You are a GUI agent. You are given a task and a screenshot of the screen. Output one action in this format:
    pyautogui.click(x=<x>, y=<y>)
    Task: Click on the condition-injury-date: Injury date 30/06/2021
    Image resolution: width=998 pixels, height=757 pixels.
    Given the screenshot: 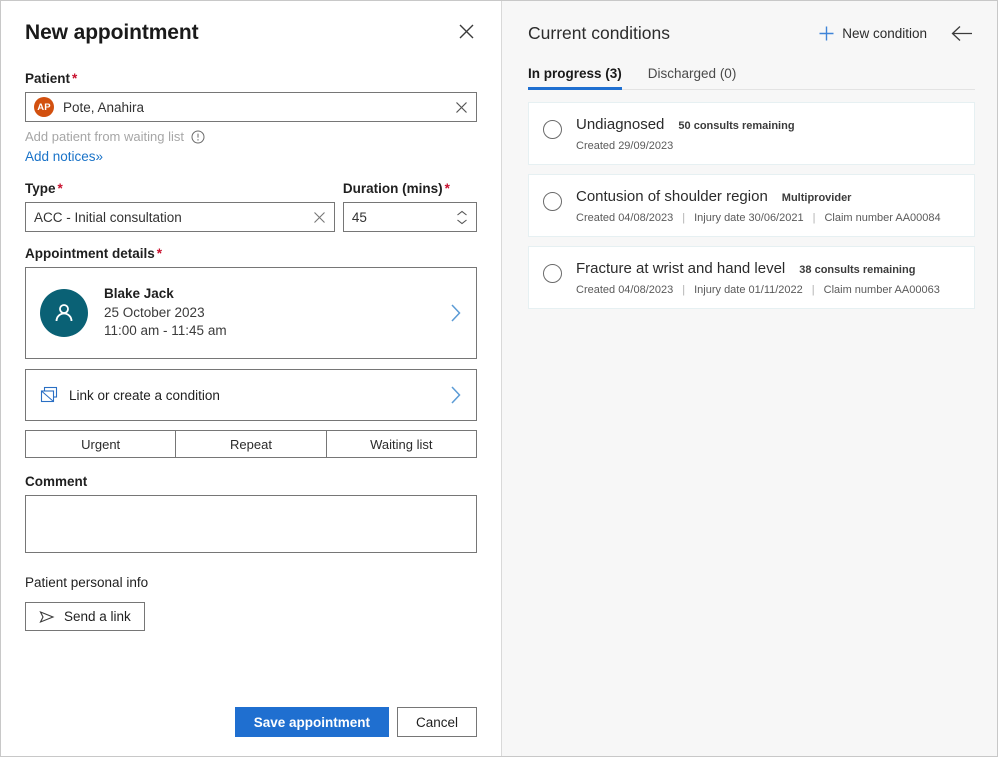 What is the action you would take?
    pyautogui.click(x=749, y=218)
    